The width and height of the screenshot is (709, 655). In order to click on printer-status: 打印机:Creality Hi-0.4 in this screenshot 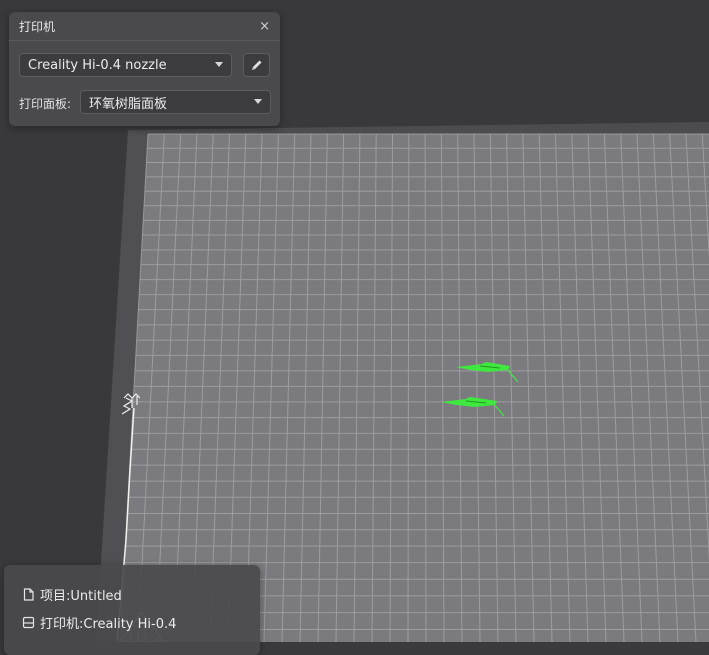, I will do `click(99, 622)`.